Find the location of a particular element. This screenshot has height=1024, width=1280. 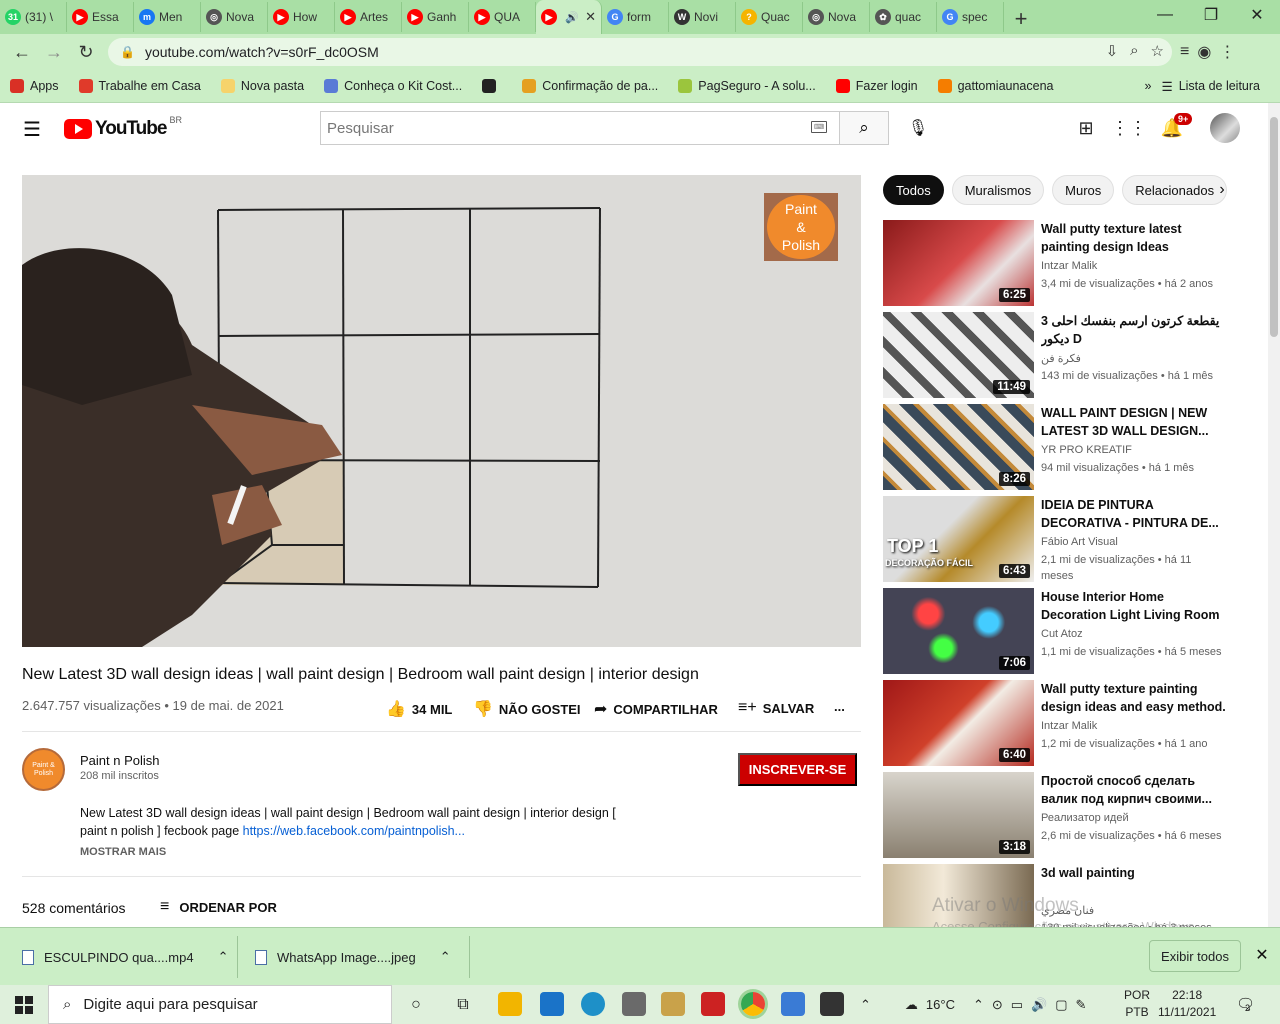

chrome-icon is located at coordinates (753, 1004).